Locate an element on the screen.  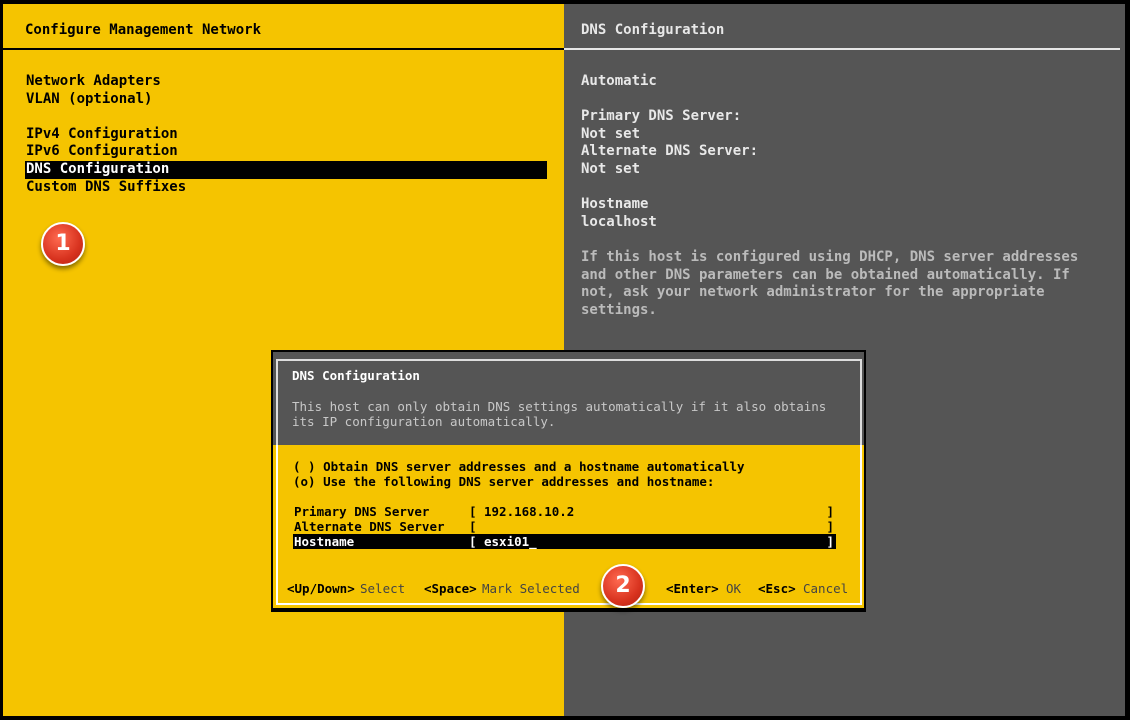
right-panel-title: DNS Configuration is located at coordinates (653, 30).